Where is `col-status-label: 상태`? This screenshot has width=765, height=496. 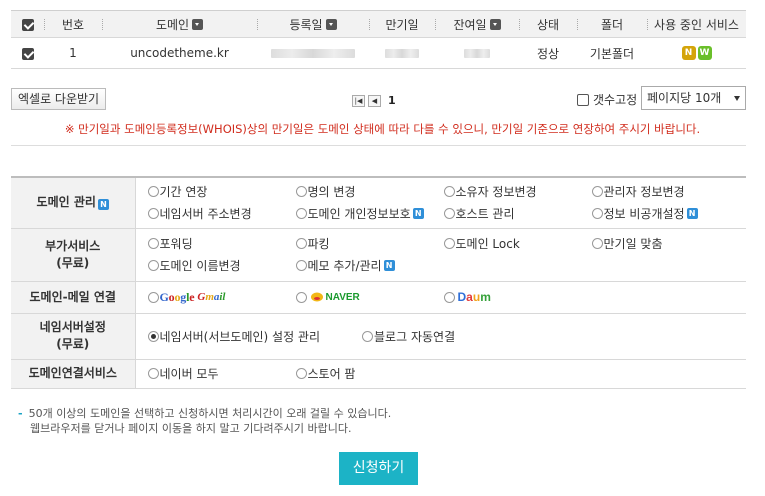
col-status-label: 상태 is located at coordinates (548, 24).